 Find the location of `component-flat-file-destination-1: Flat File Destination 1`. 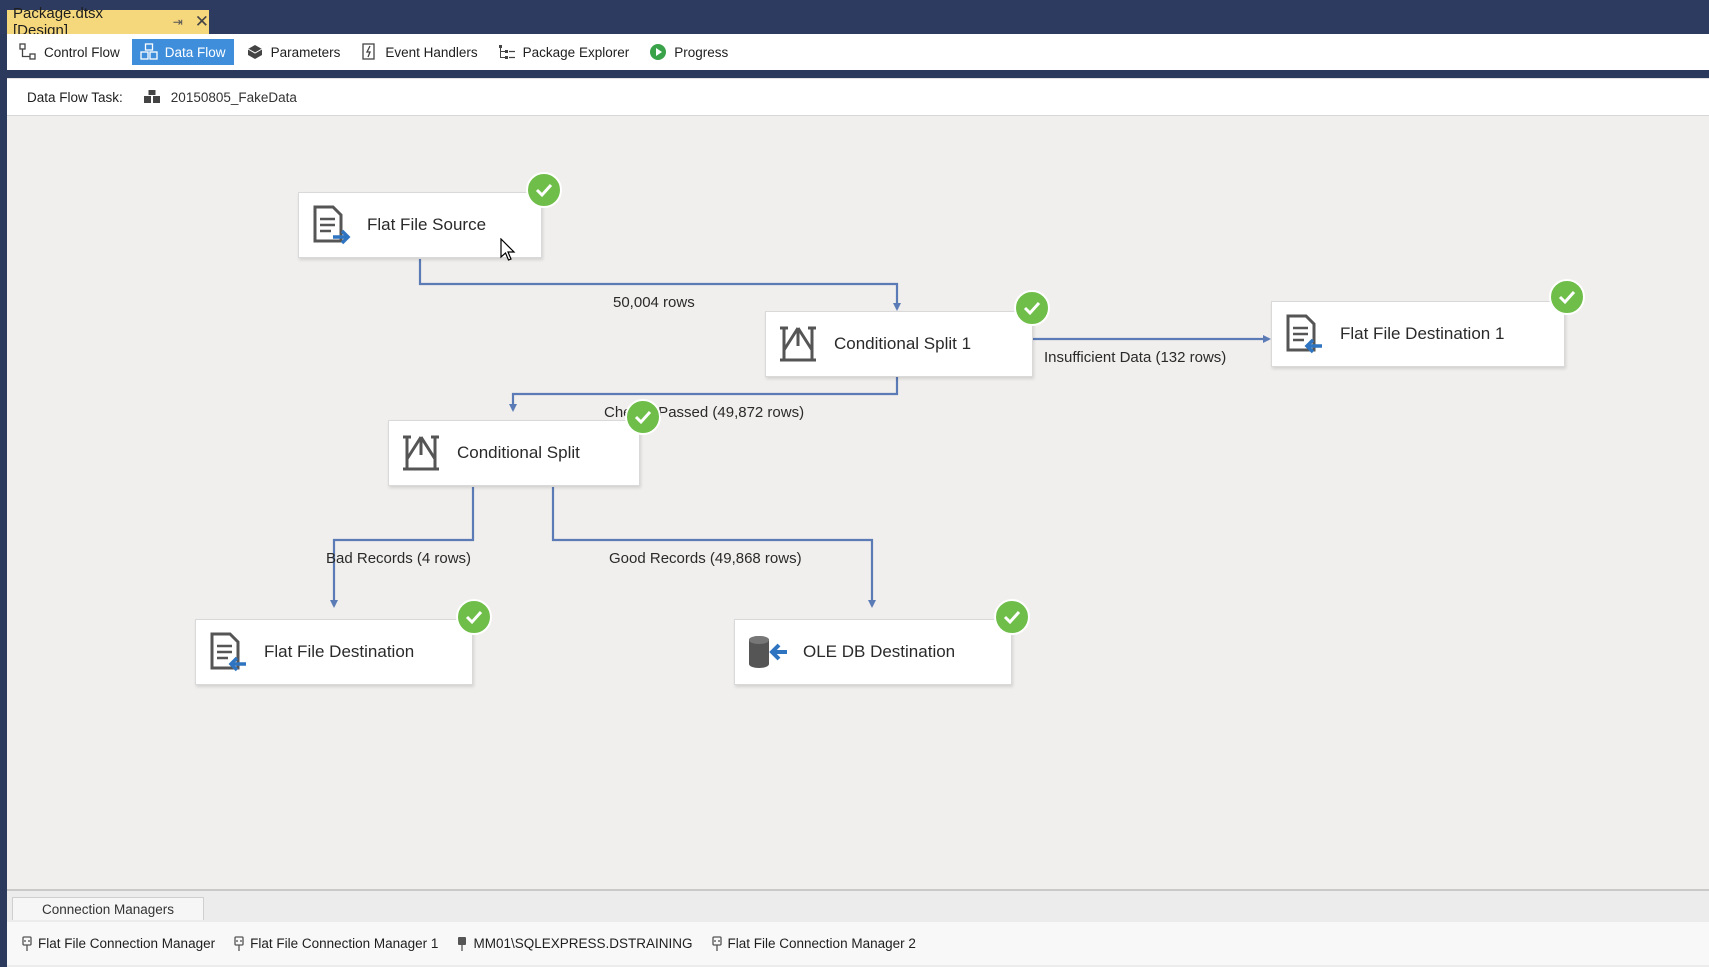

component-flat-file-destination-1: Flat File Destination 1 is located at coordinates (1418, 334).